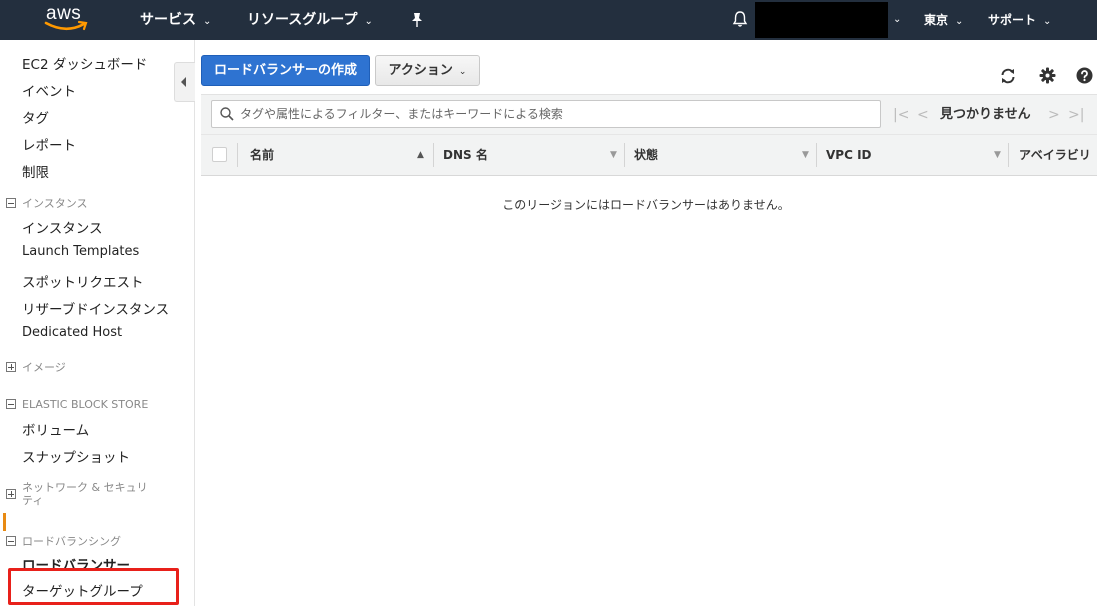  I want to click on sidebar-section-ebs: ELASTIC BLOCK STORE, so click(77, 404).